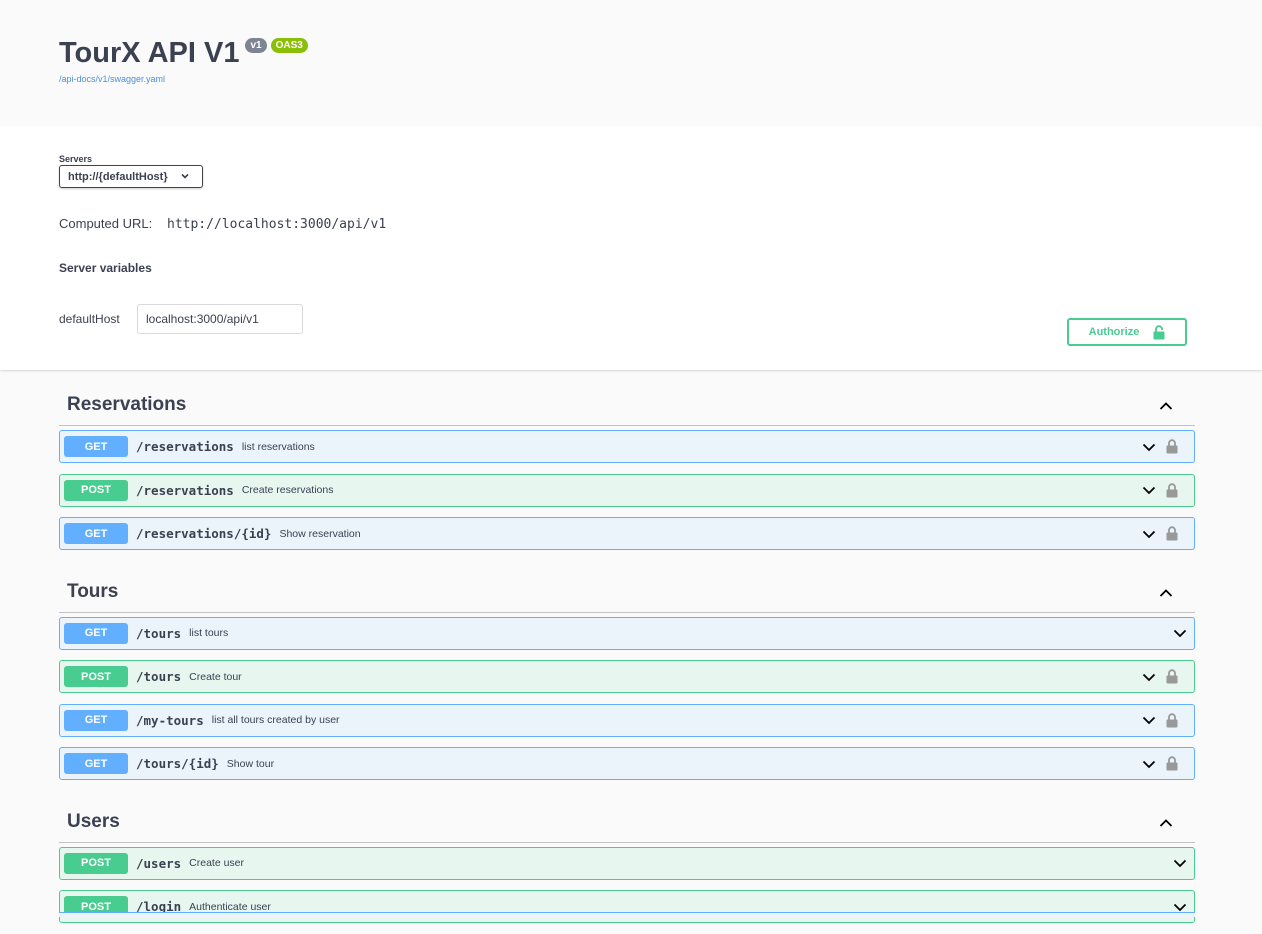 The height and width of the screenshot is (934, 1262). Describe the element at coordinates (204, 533) in the screenshot. I see `operation-path: /reservations/{id}` at that location.